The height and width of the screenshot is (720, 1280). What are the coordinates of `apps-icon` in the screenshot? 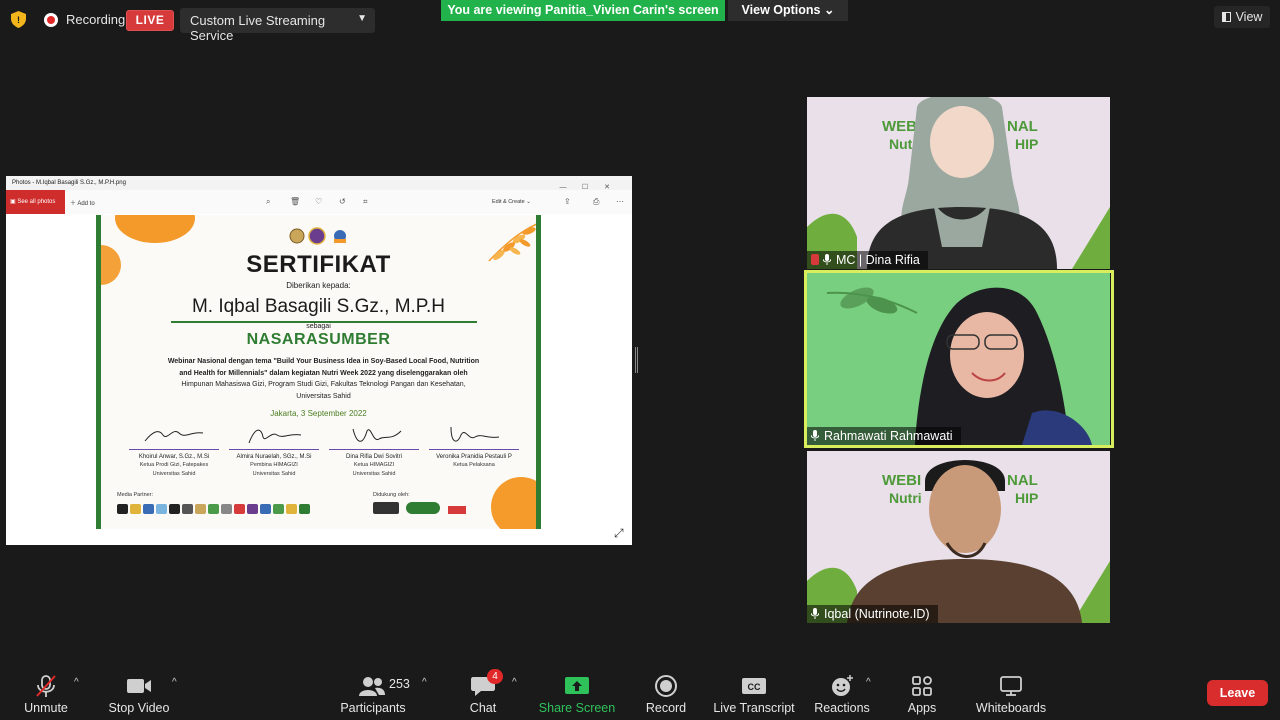 It's located at (922, 686).